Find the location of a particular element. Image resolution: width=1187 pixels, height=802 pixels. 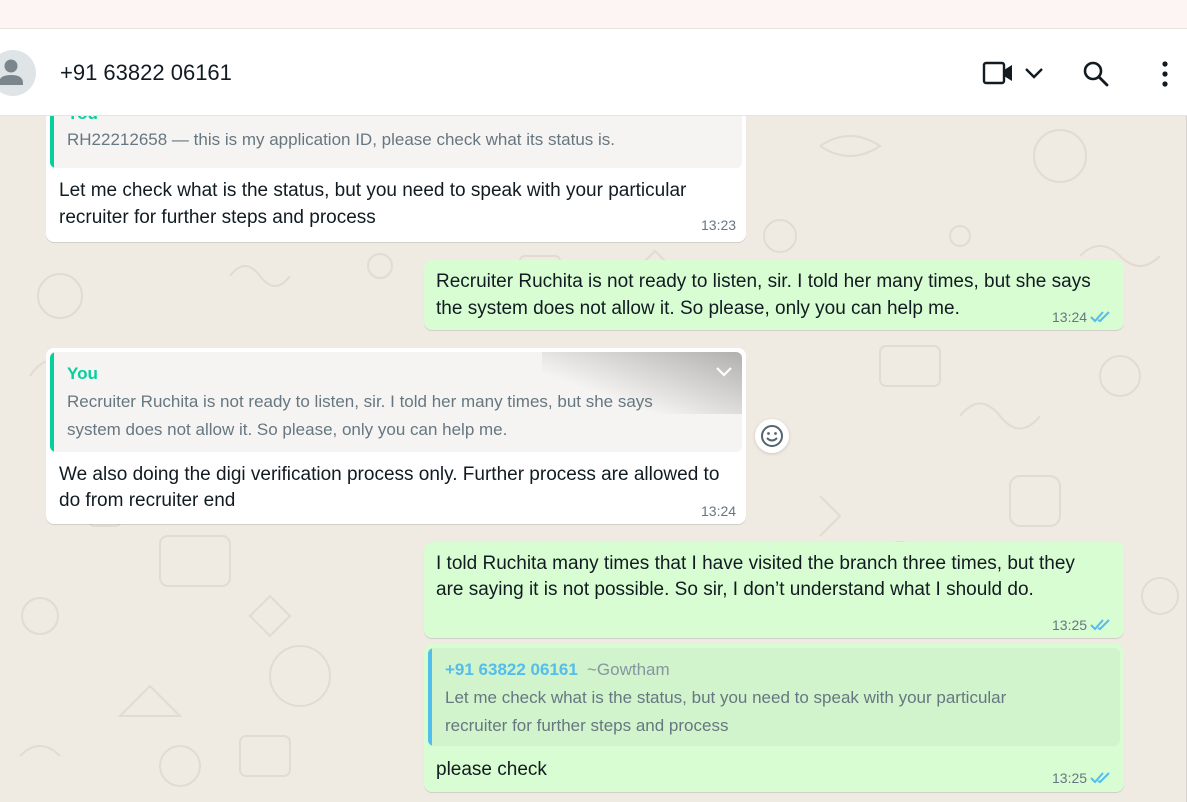

contact-avatar is located at coordinates (18, 73).